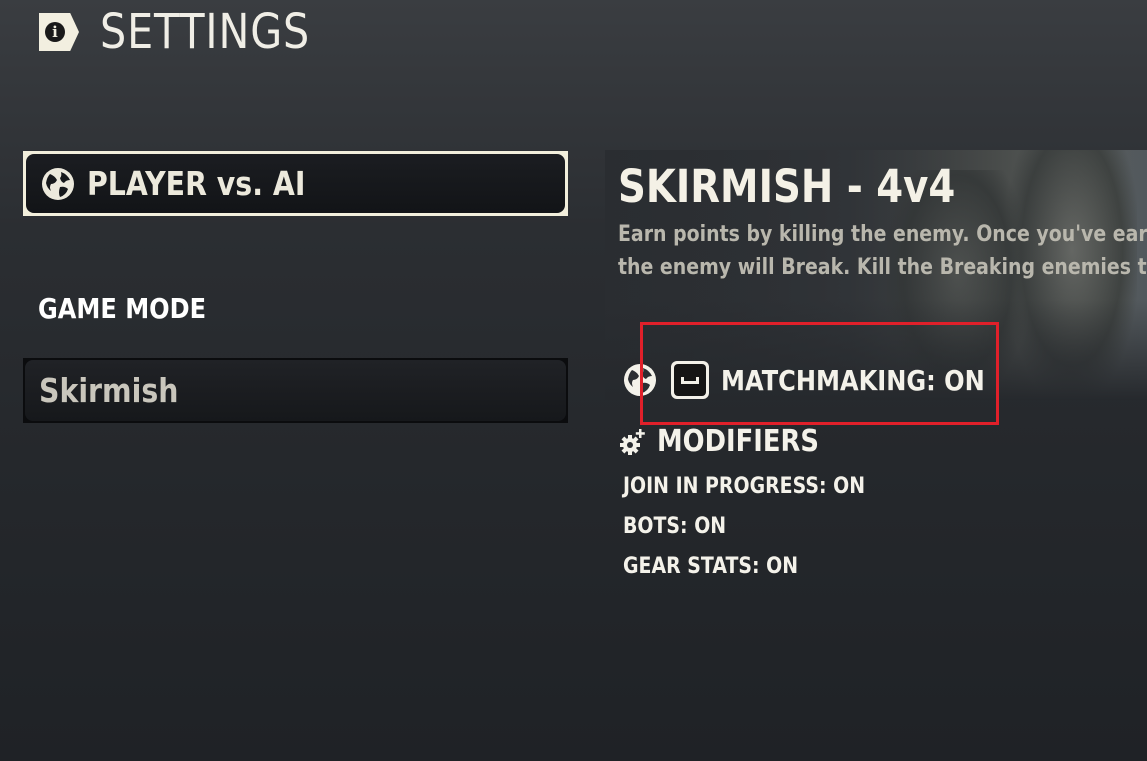  I want to click on game-mode-title: SKIRMISH - 4v4, so click(787, 186).